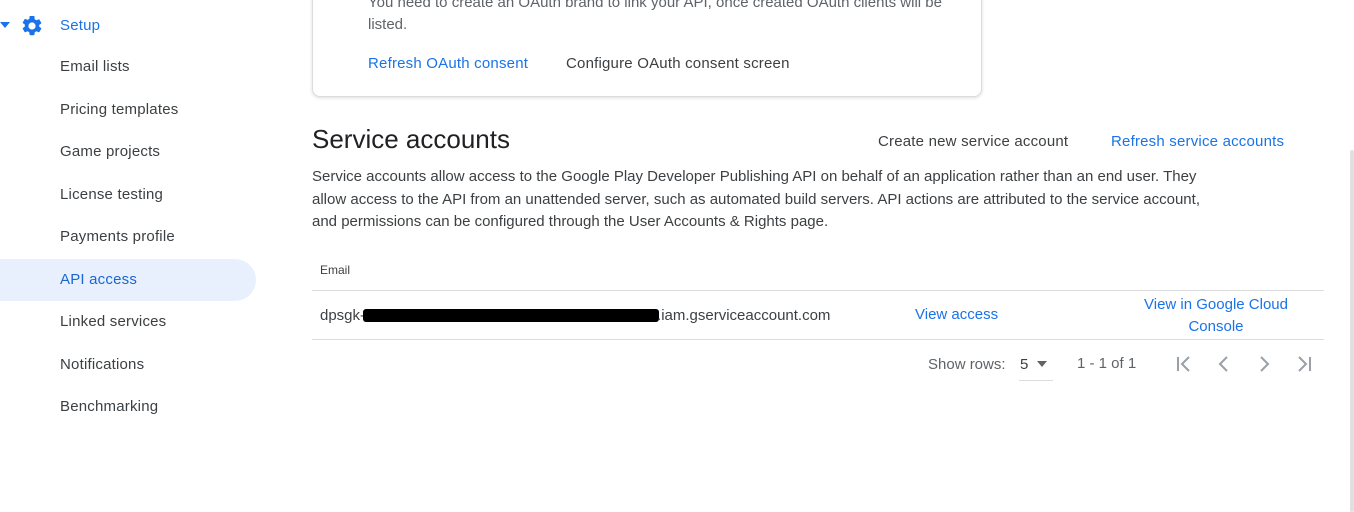 This screenshot has height=512, width=1354. I want to click on service-account-email: dpsgk- .iam.gserviceaccount.com, so click(575, 315).